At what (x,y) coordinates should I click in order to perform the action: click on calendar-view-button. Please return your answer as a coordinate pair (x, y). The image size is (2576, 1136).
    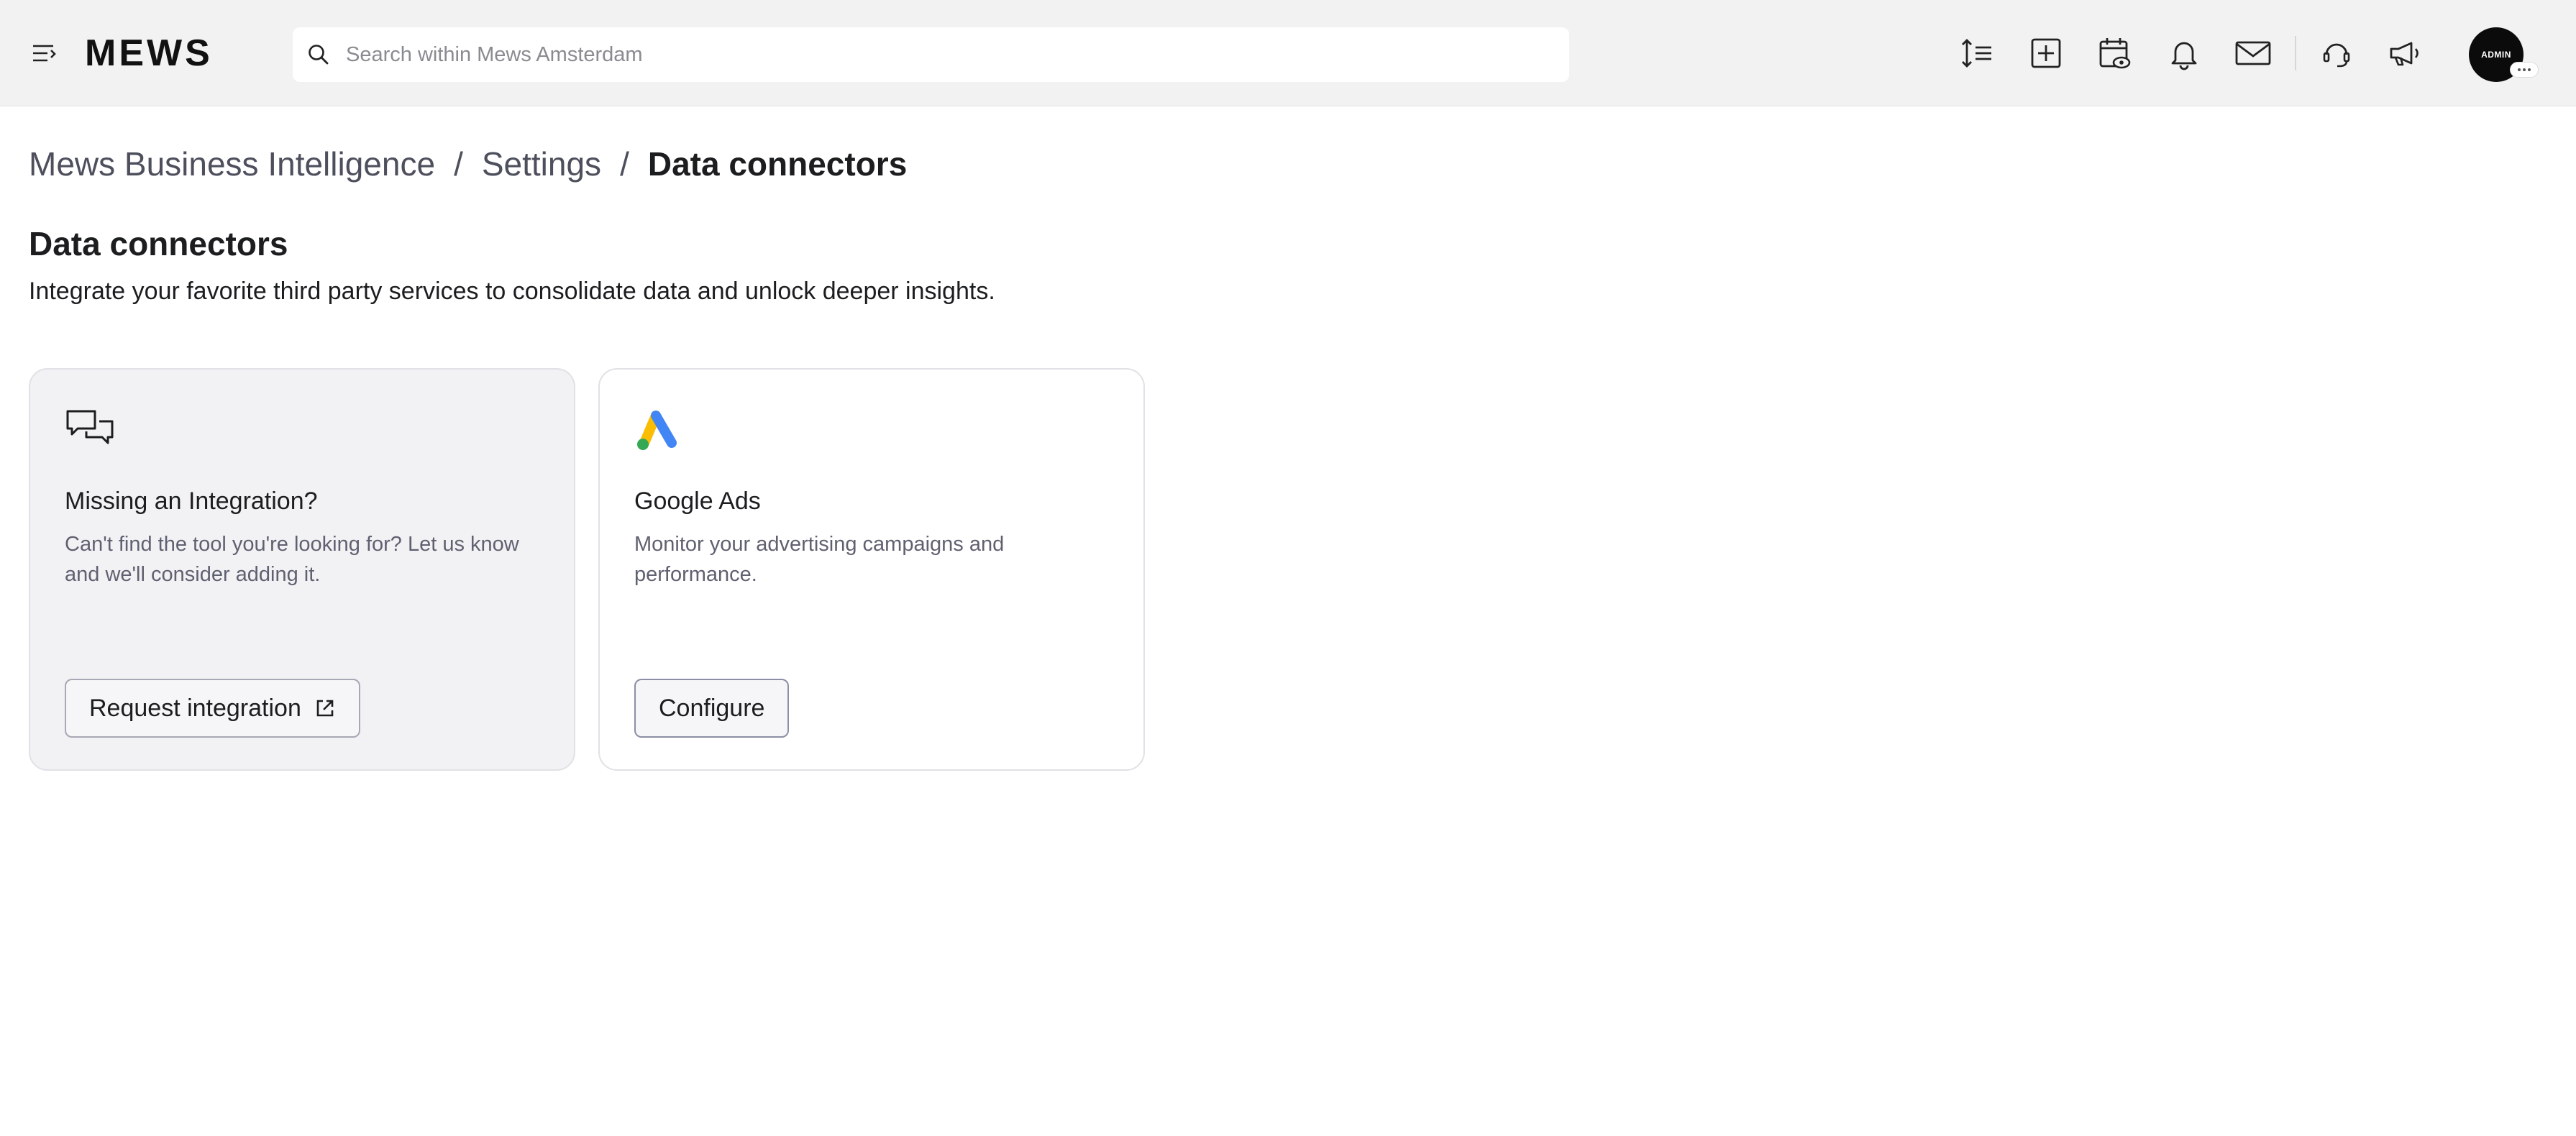
    Looking at the image, I should click on (2115, 53).